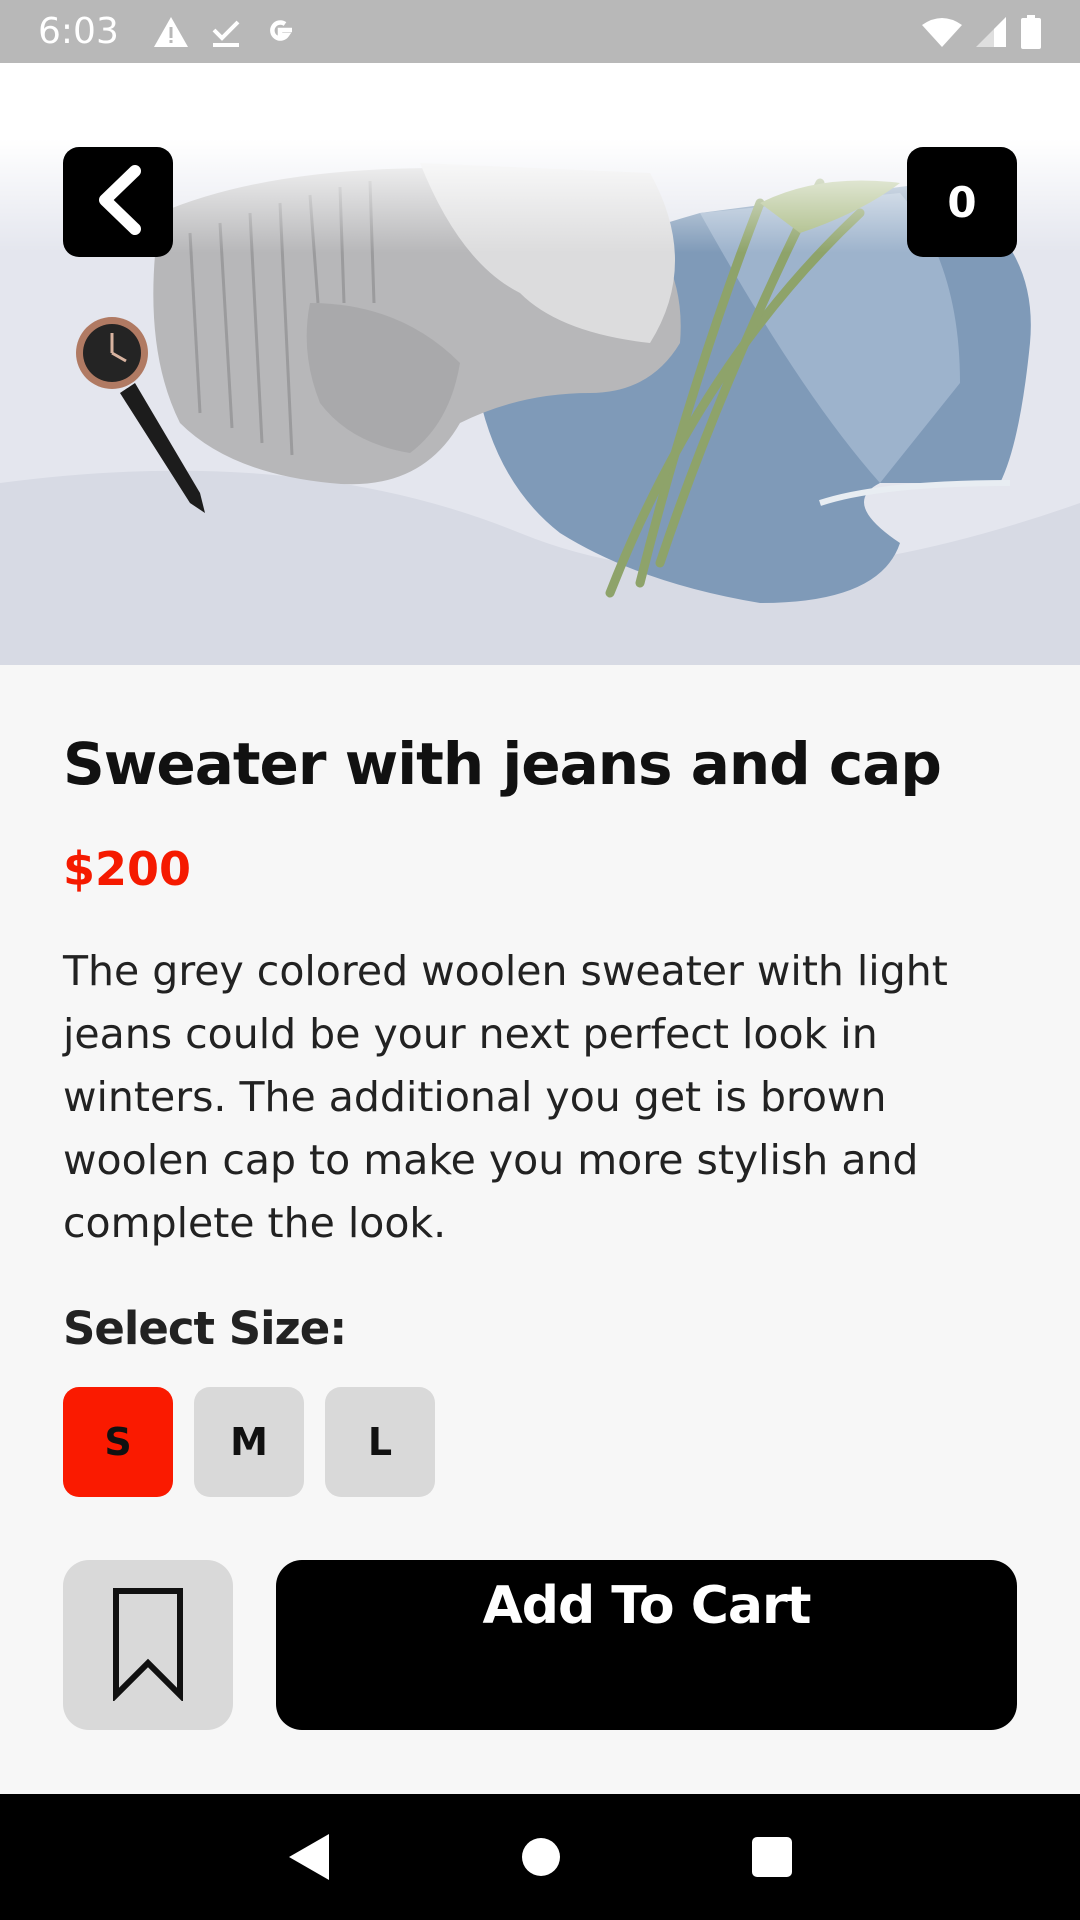  Describe the element at coordinates (309, 1857) in the screenshot. I see `nav-back-icon` at that location.